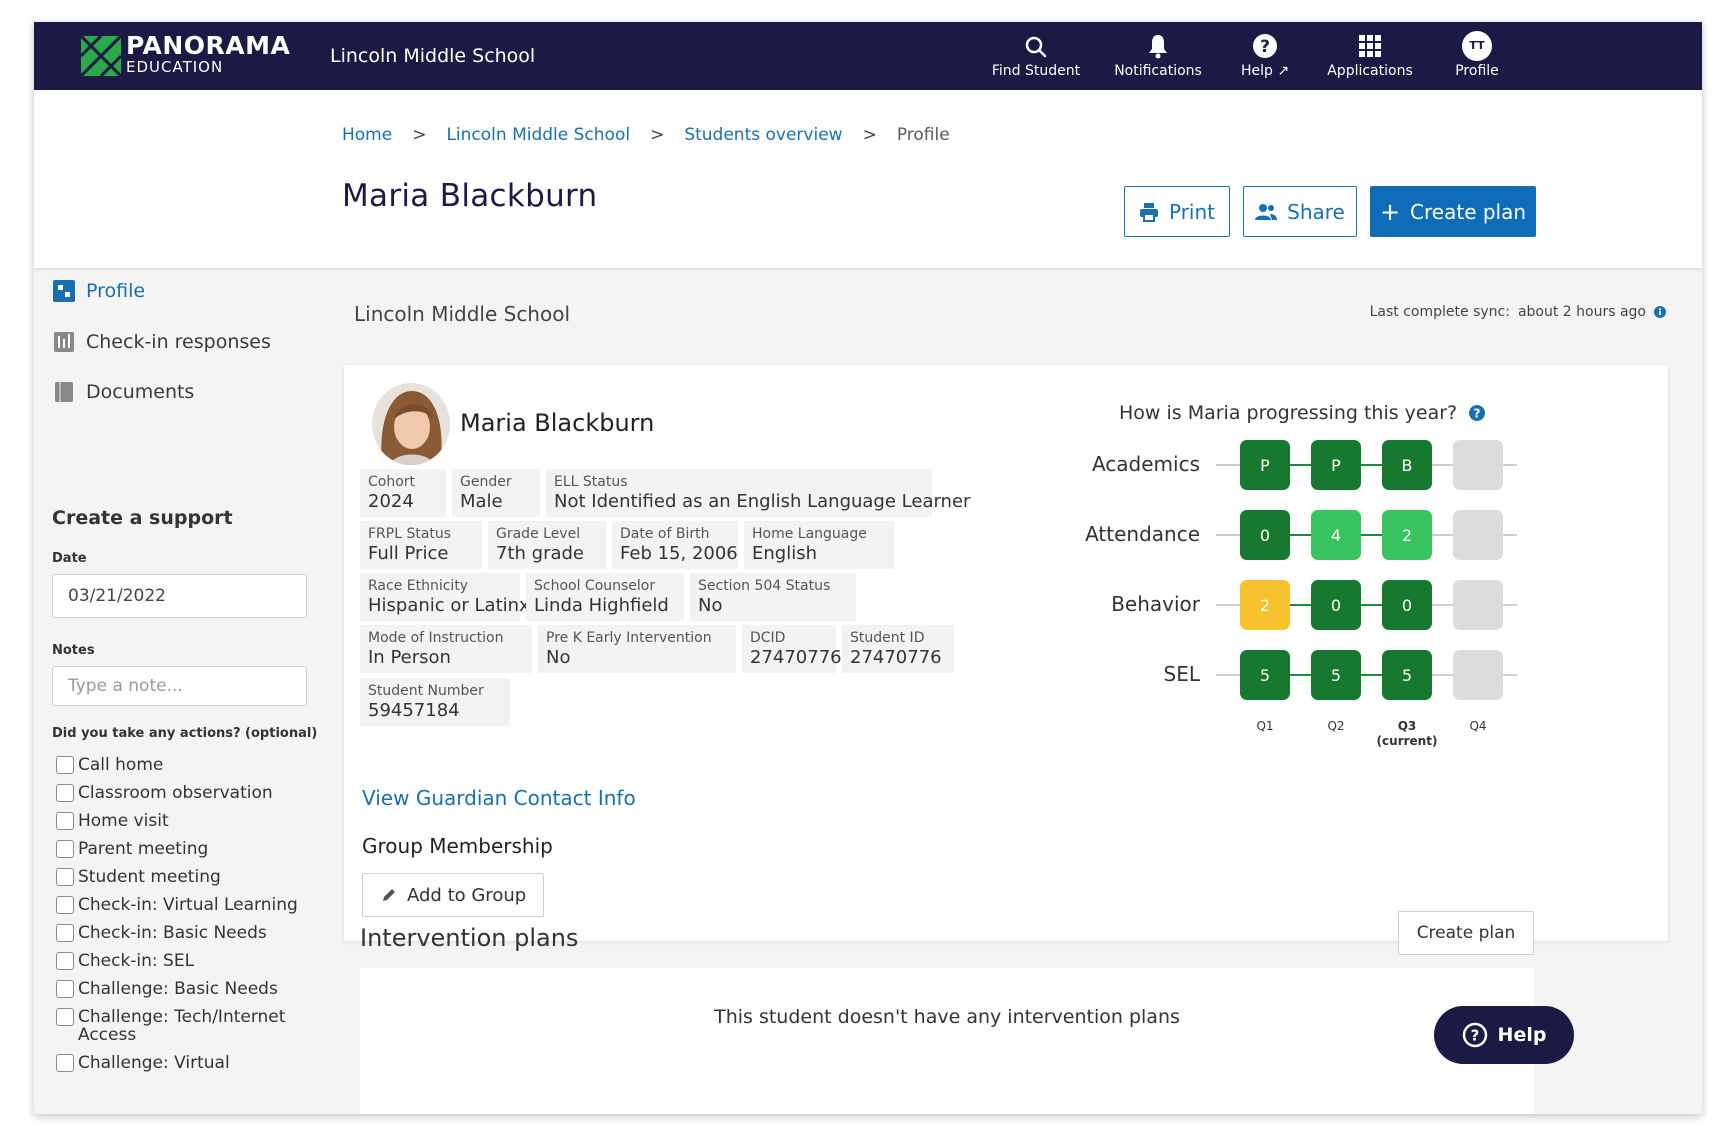 The width and height of the screenshot is (1730, 1132). Describe the element at coordinates (1518, 312) in the screenshot. I see `sync-status: Last complete sync: about 2 hours ago` at that location.